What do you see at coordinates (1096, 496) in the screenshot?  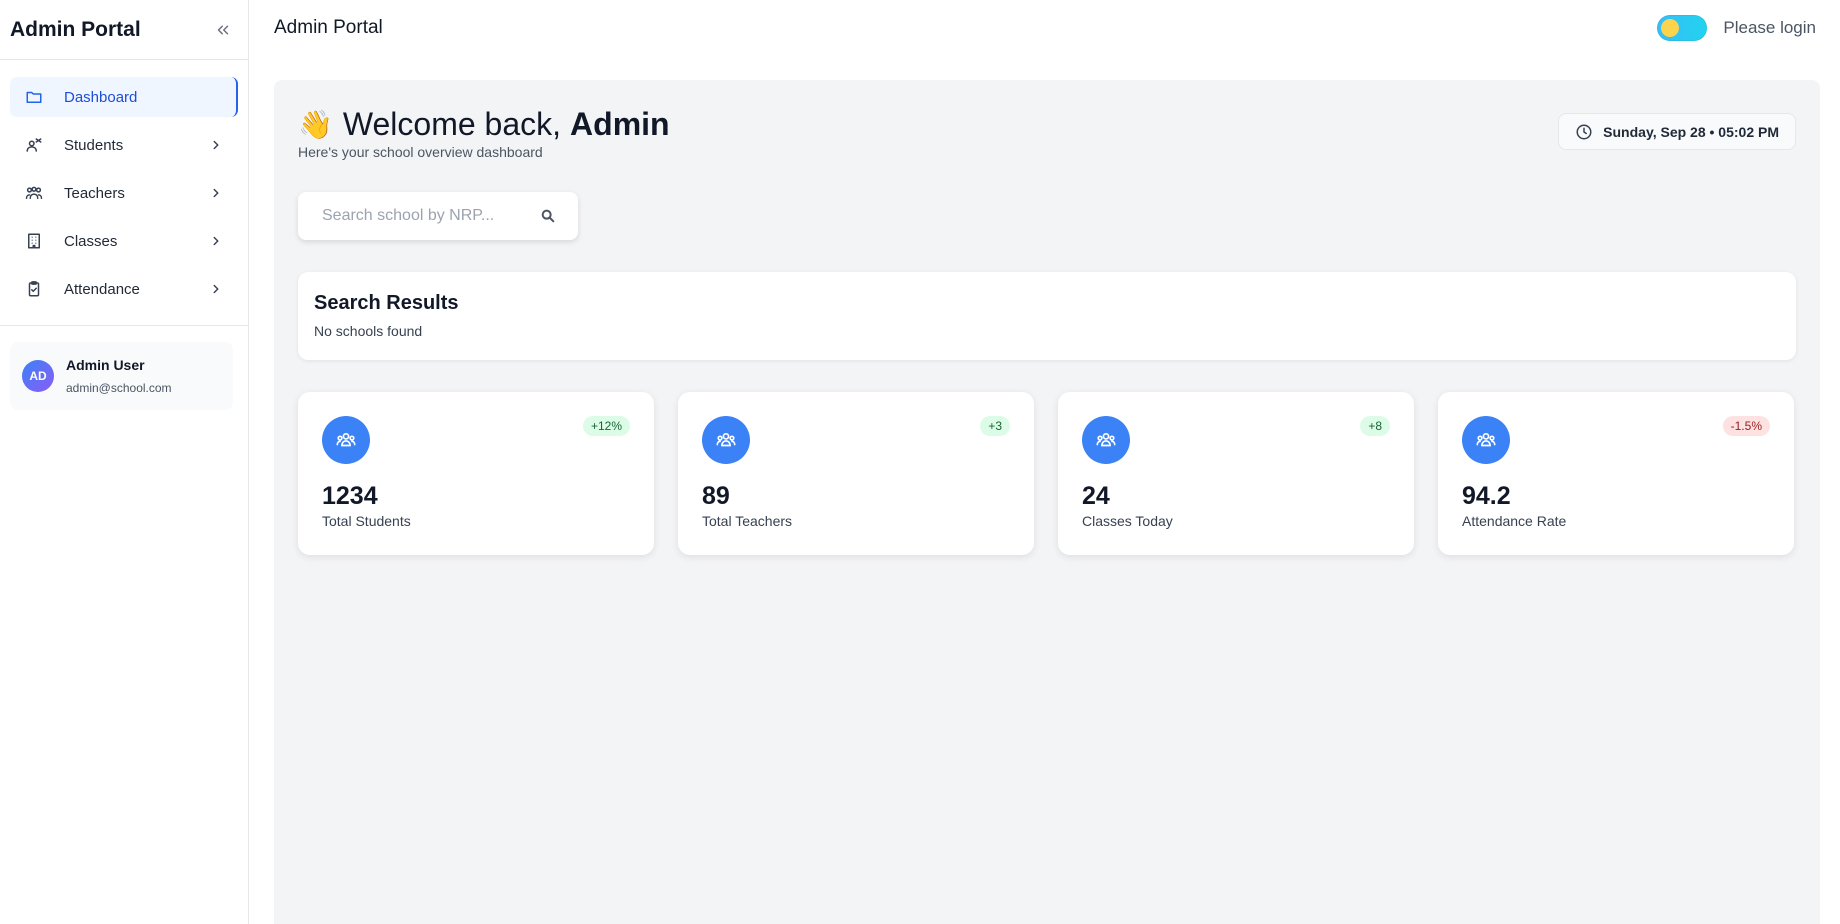 I see `stat-value: 24` at bounding box center [1096, 496].